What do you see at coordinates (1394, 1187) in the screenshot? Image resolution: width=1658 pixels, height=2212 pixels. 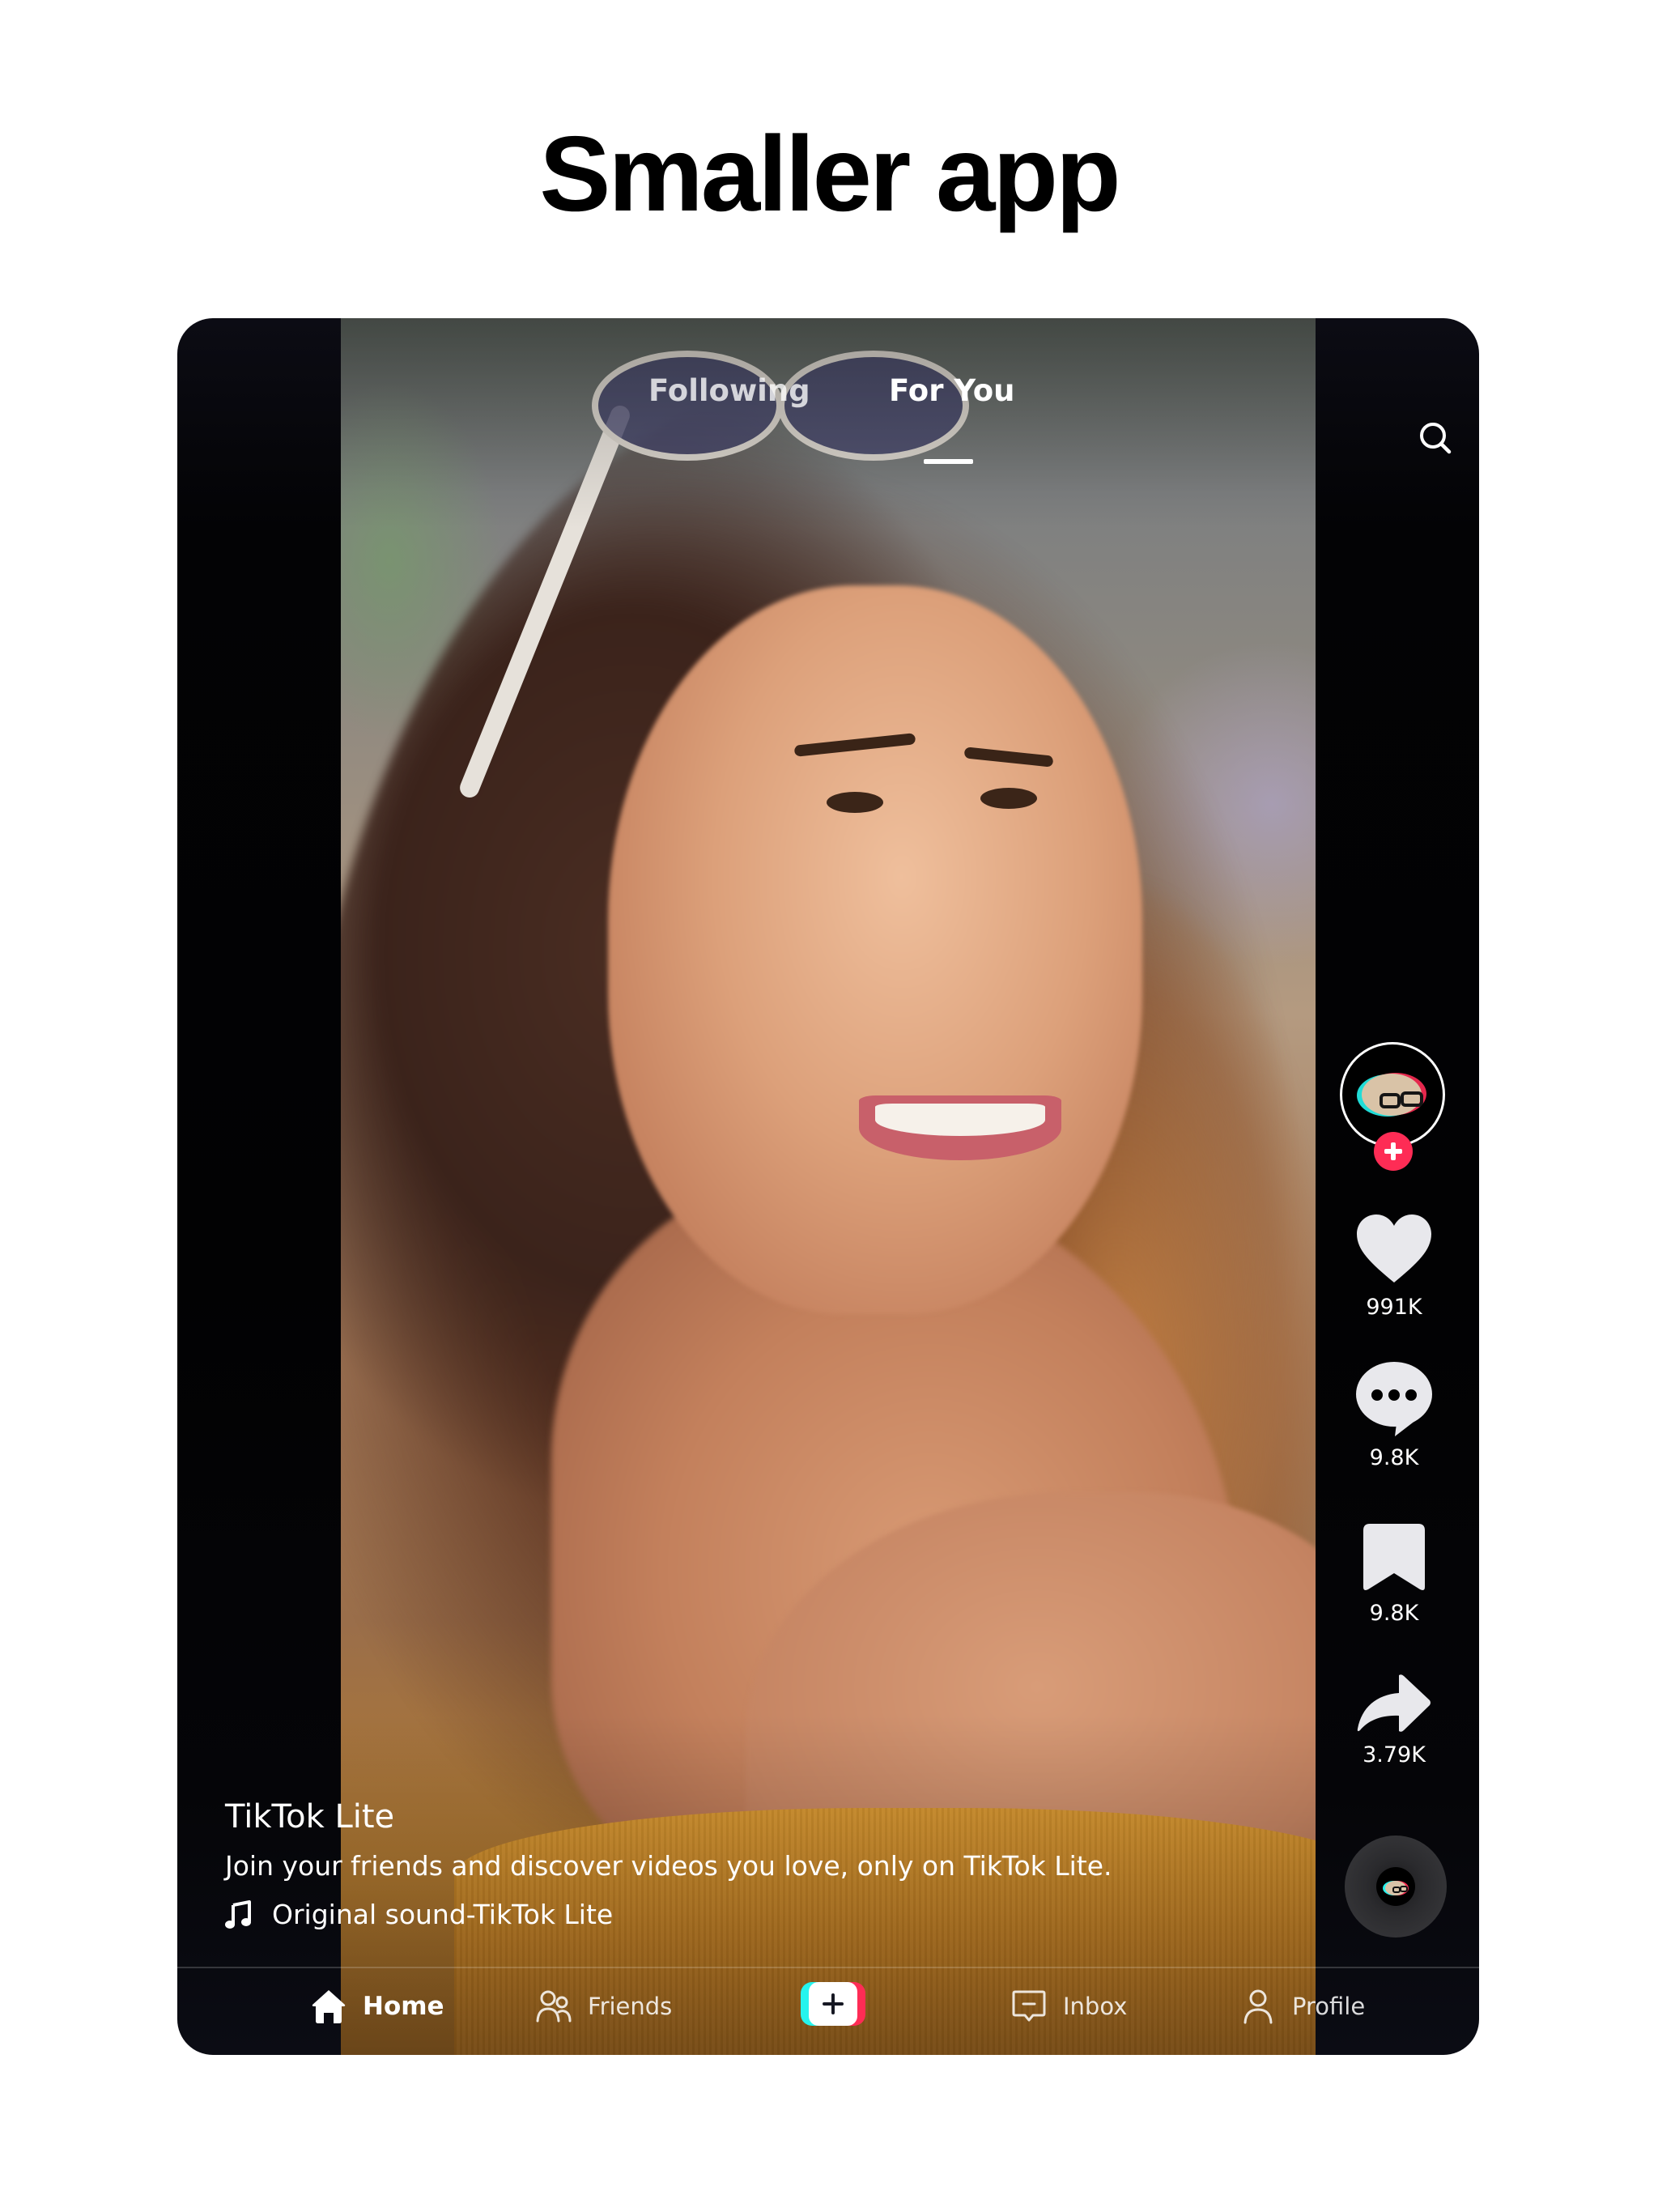 I see `action-rail: 991K 9.8K 9.8K 3.79K` at bounding box center [1394, 1187].